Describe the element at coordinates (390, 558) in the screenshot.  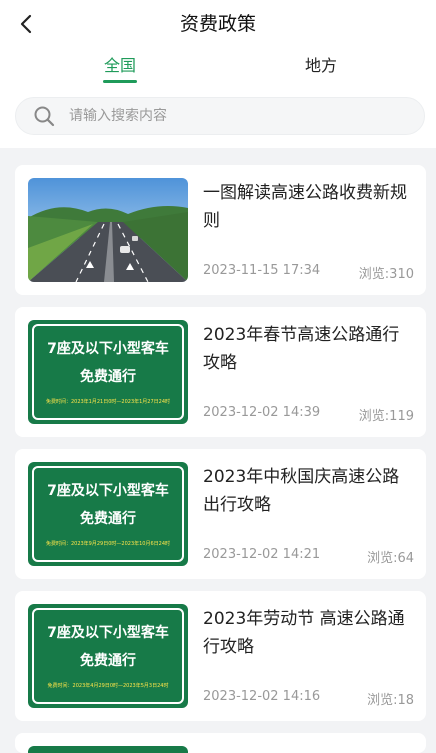
I see `article-views: 浏览:64` at that location.